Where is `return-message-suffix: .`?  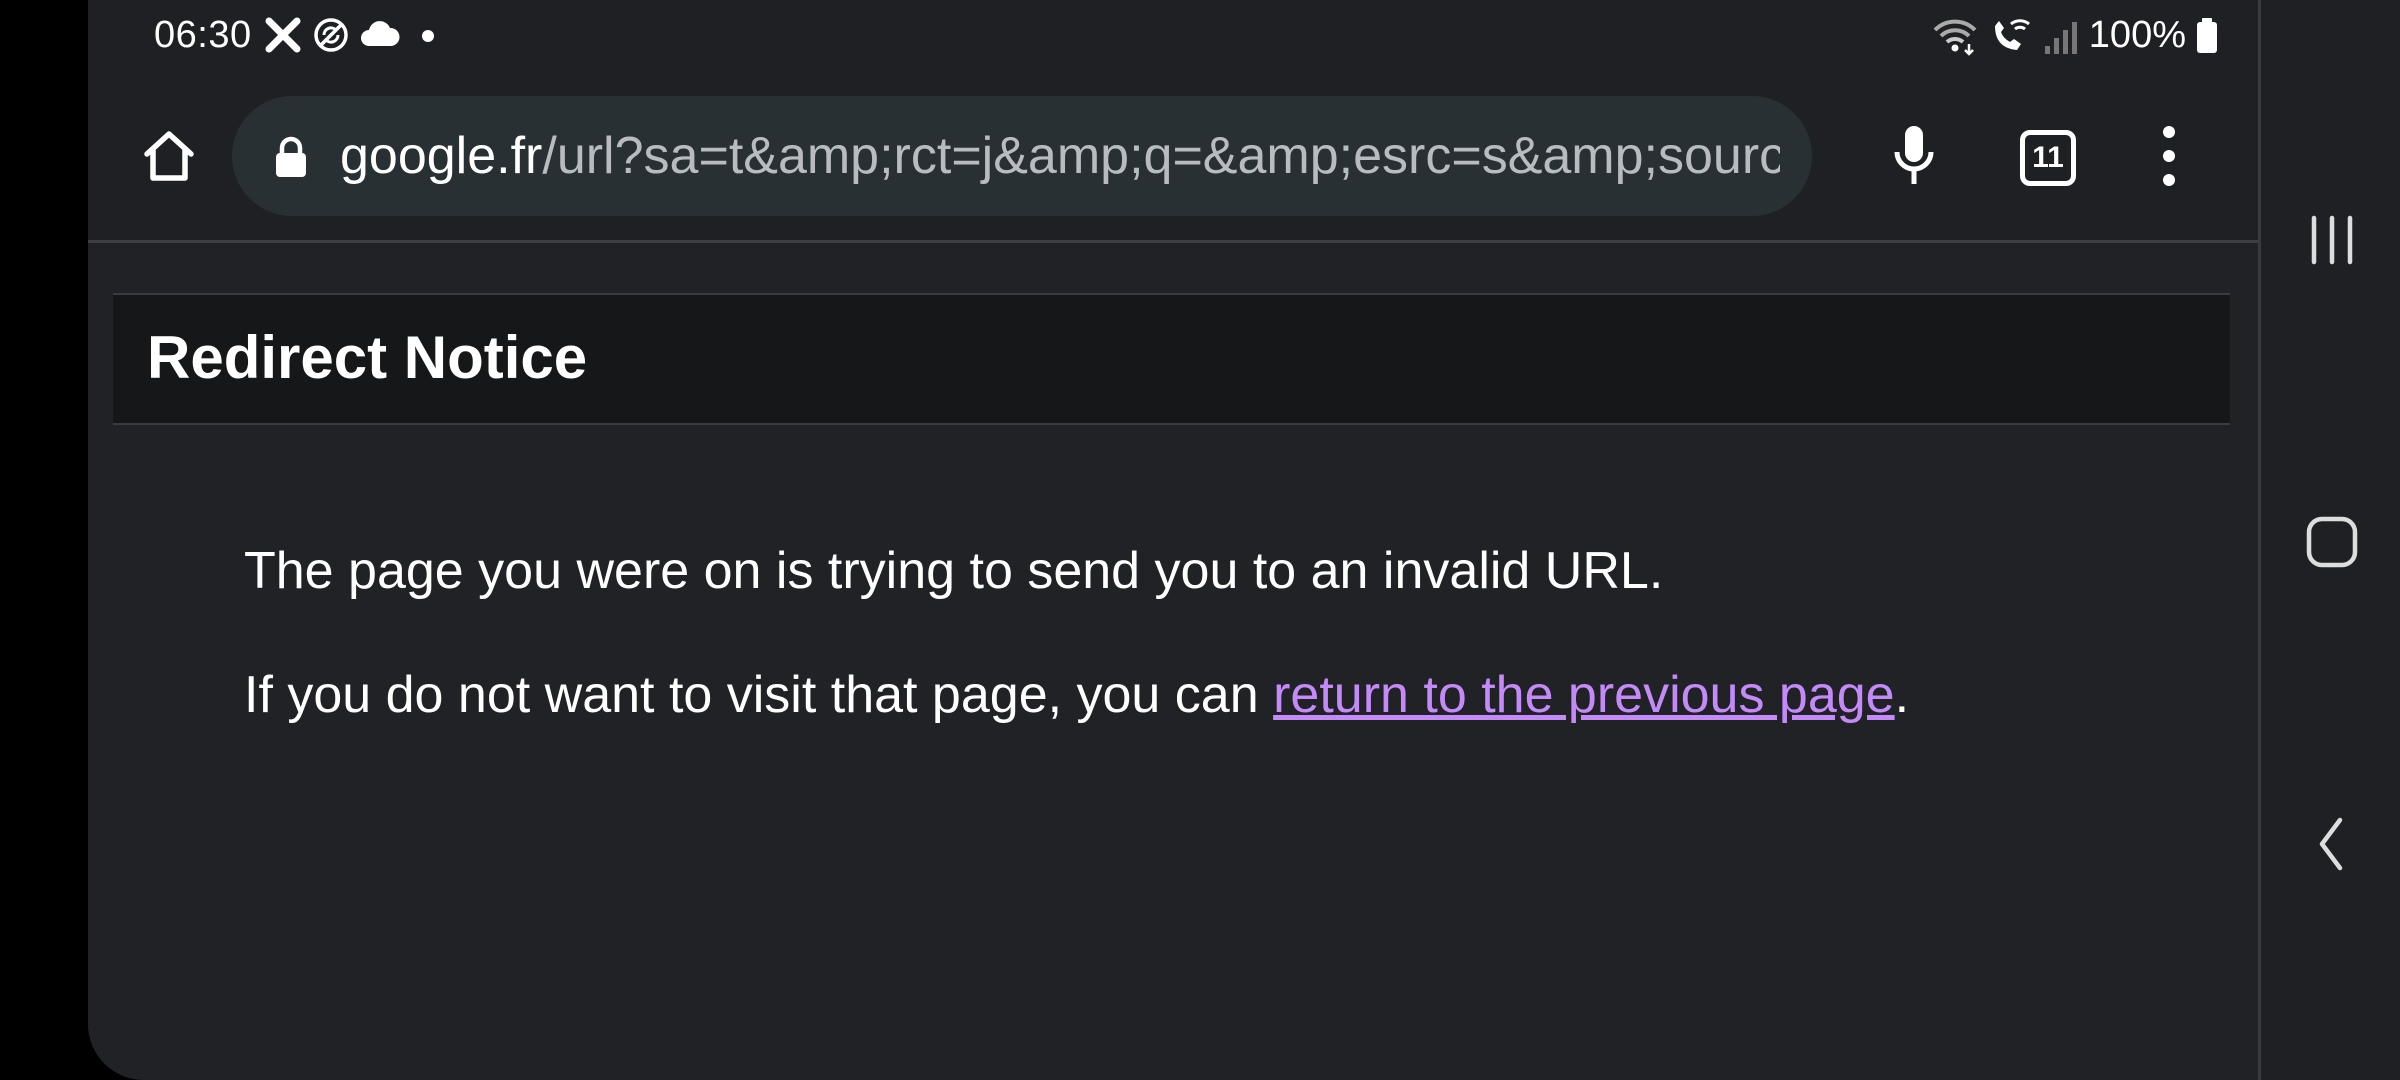
return-message-suffix: . is located at coordinates (1902, 695).